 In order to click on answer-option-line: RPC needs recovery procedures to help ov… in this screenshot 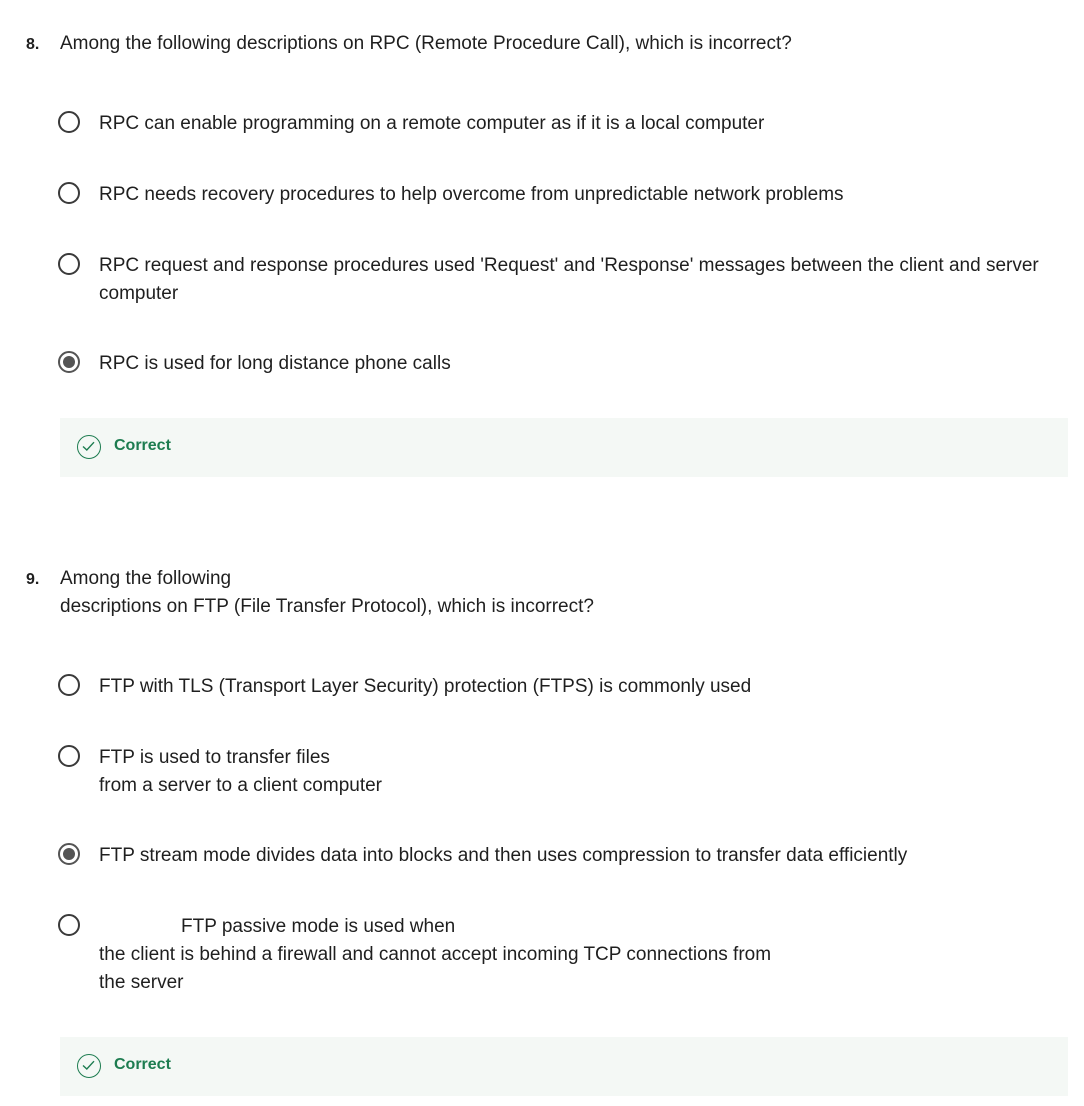, I will do `click(471, 194)`.